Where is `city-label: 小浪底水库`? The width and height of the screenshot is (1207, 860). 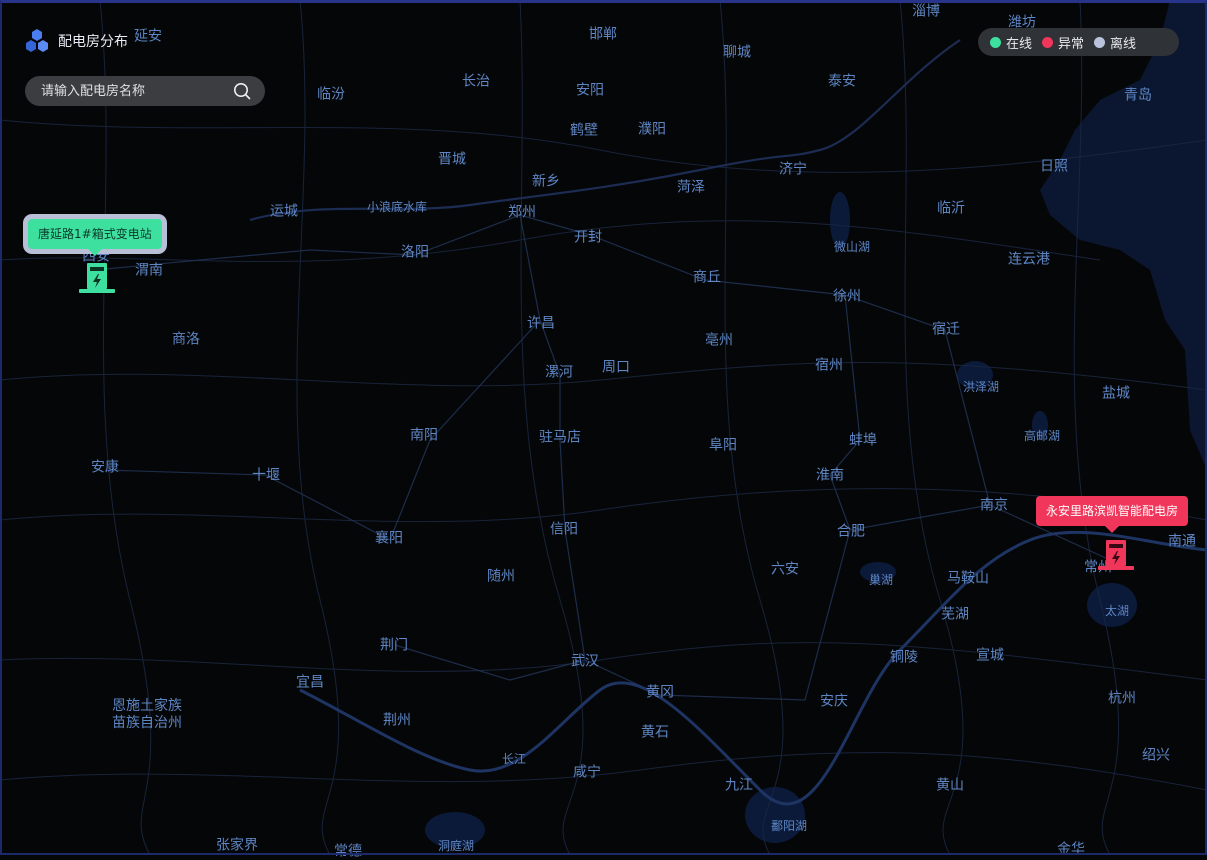
city-label: 小浪底水库 is located at coordinates (397, 206).